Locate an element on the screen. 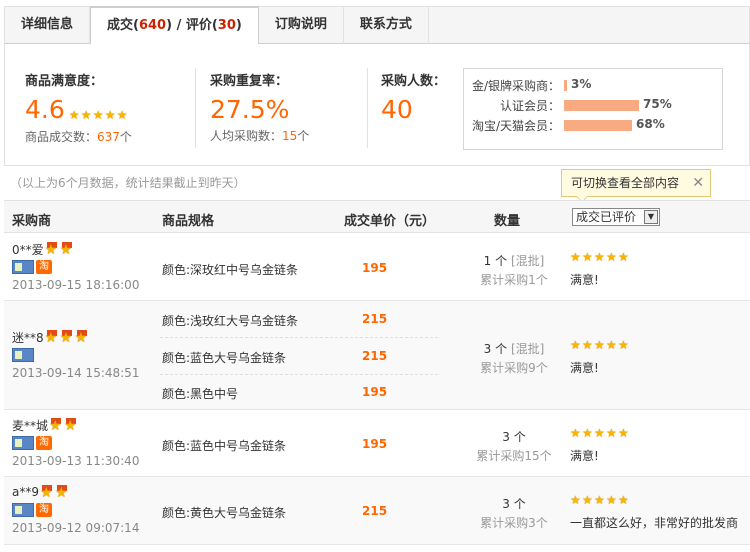  buyer-name: 麦**城 is located at coordinates (30, 425).